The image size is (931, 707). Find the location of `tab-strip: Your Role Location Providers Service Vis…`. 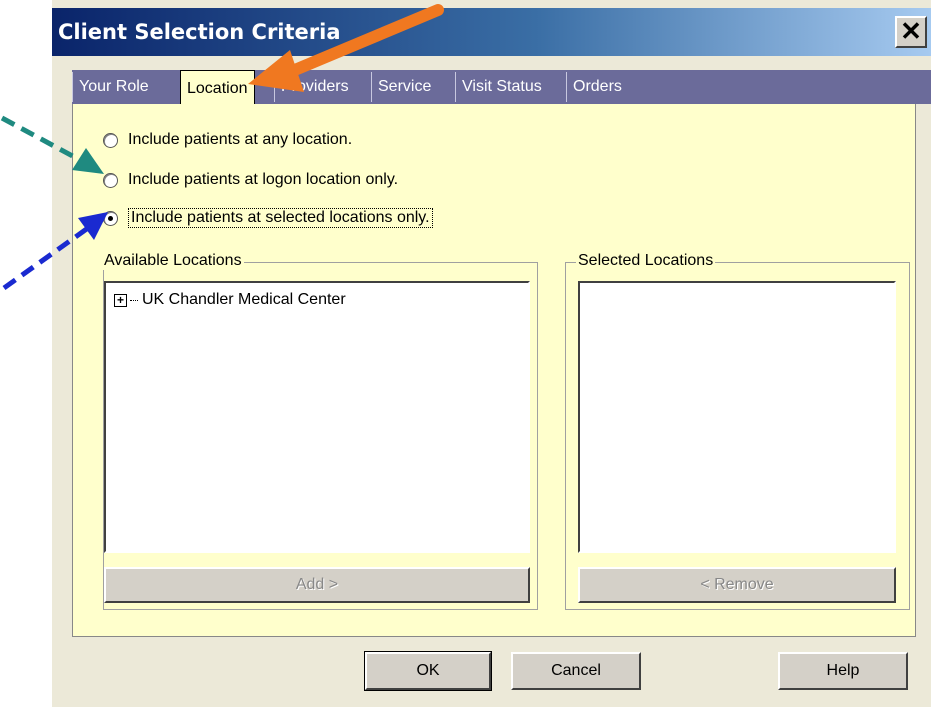

tab-strip: Your Role Location Providers Service Vis… is located at coordinates (501, 88).